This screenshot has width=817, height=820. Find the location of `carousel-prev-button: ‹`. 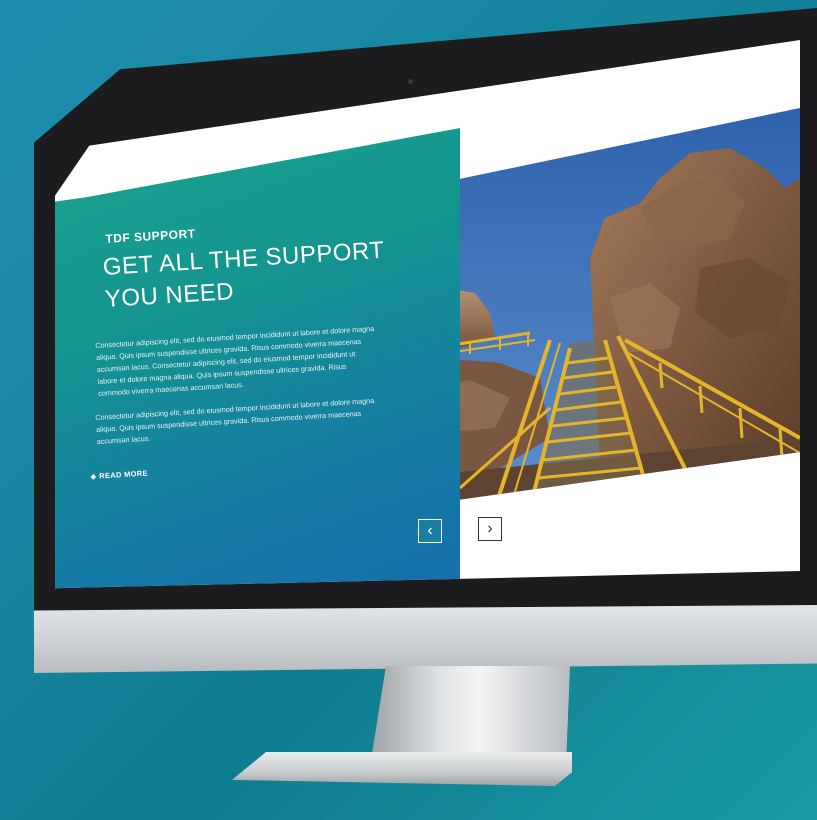

carousel-prev-button: ‹ is located at coordinates (430, 531).